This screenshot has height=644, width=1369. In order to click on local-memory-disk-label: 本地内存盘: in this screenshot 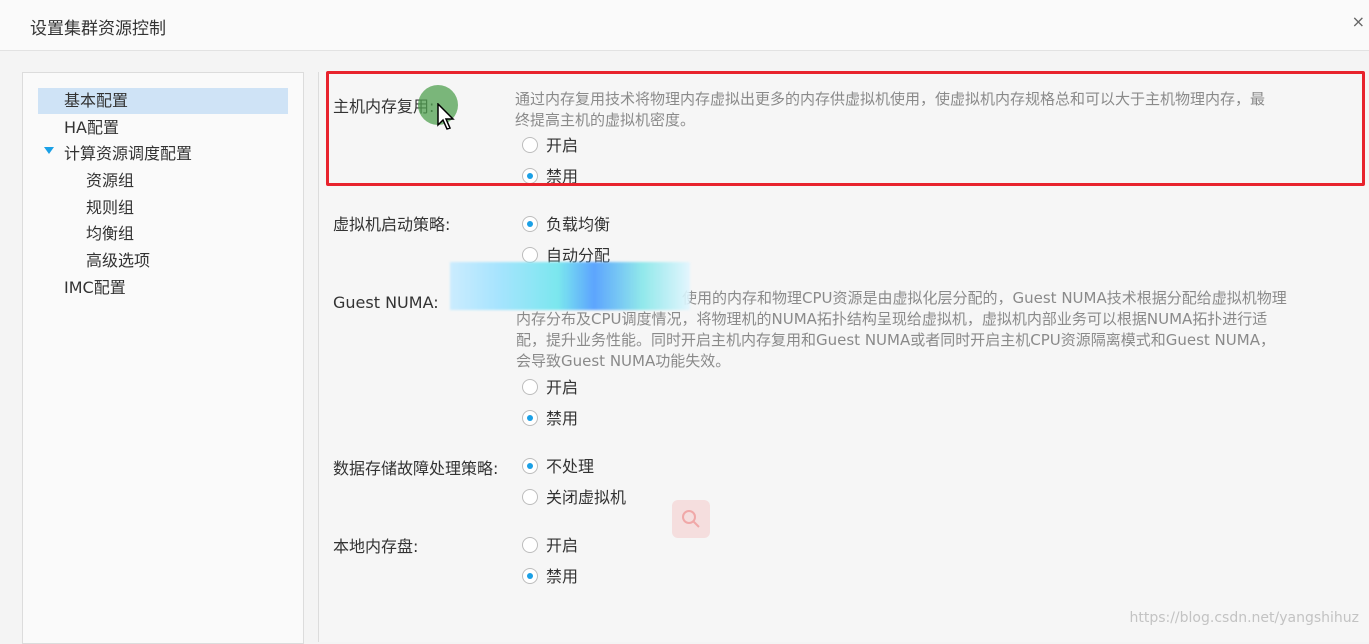, I will do `click(376, 546)`.